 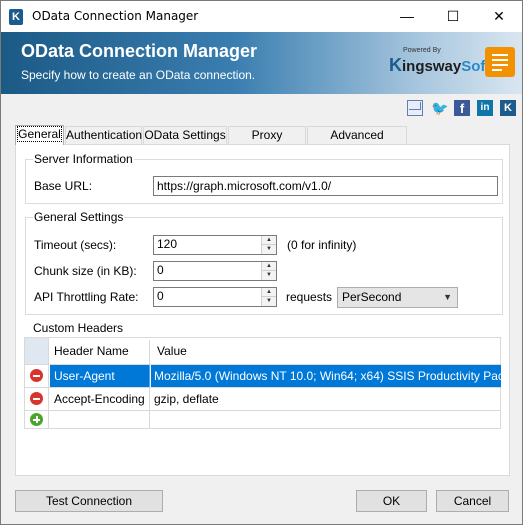 What do you see at coordinates (309, 297) in the screenshot?
I see `requests-label: requests` at bounding box center [309, 297].